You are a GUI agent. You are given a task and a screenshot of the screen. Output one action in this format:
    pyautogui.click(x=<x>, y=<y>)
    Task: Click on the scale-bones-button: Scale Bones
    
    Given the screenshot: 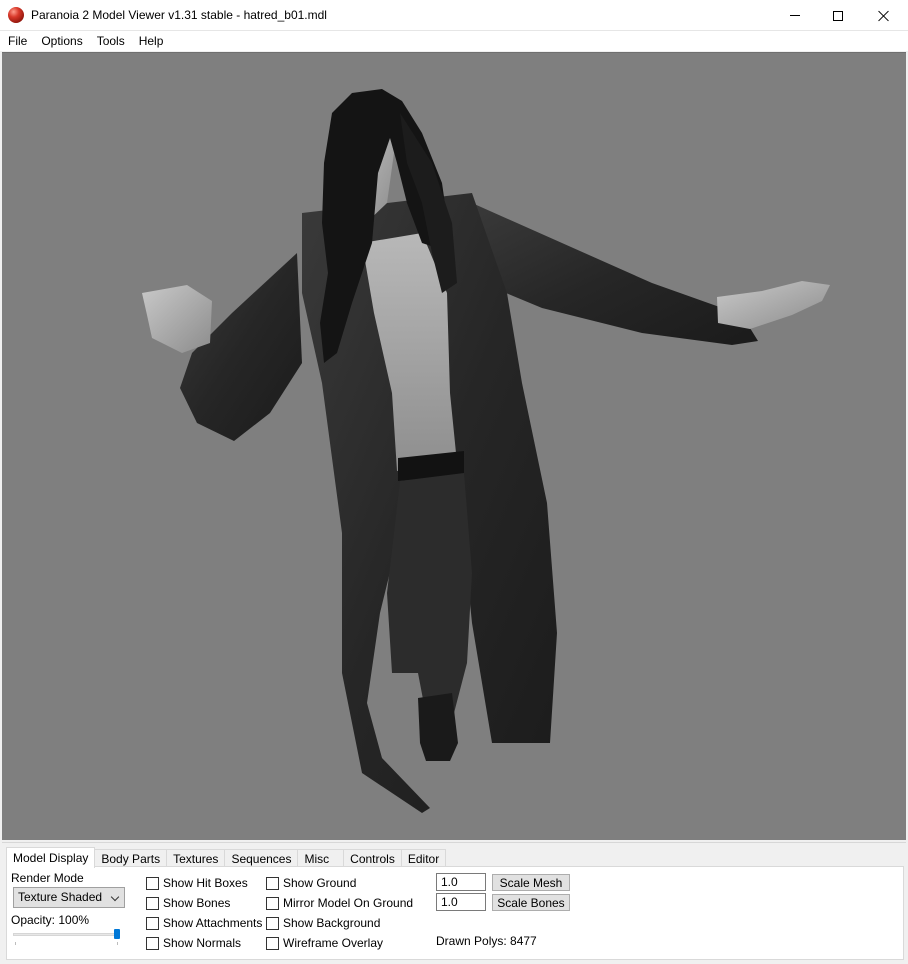 What is the action you would take?
    pyautogui.click(x=531, y=902)
    